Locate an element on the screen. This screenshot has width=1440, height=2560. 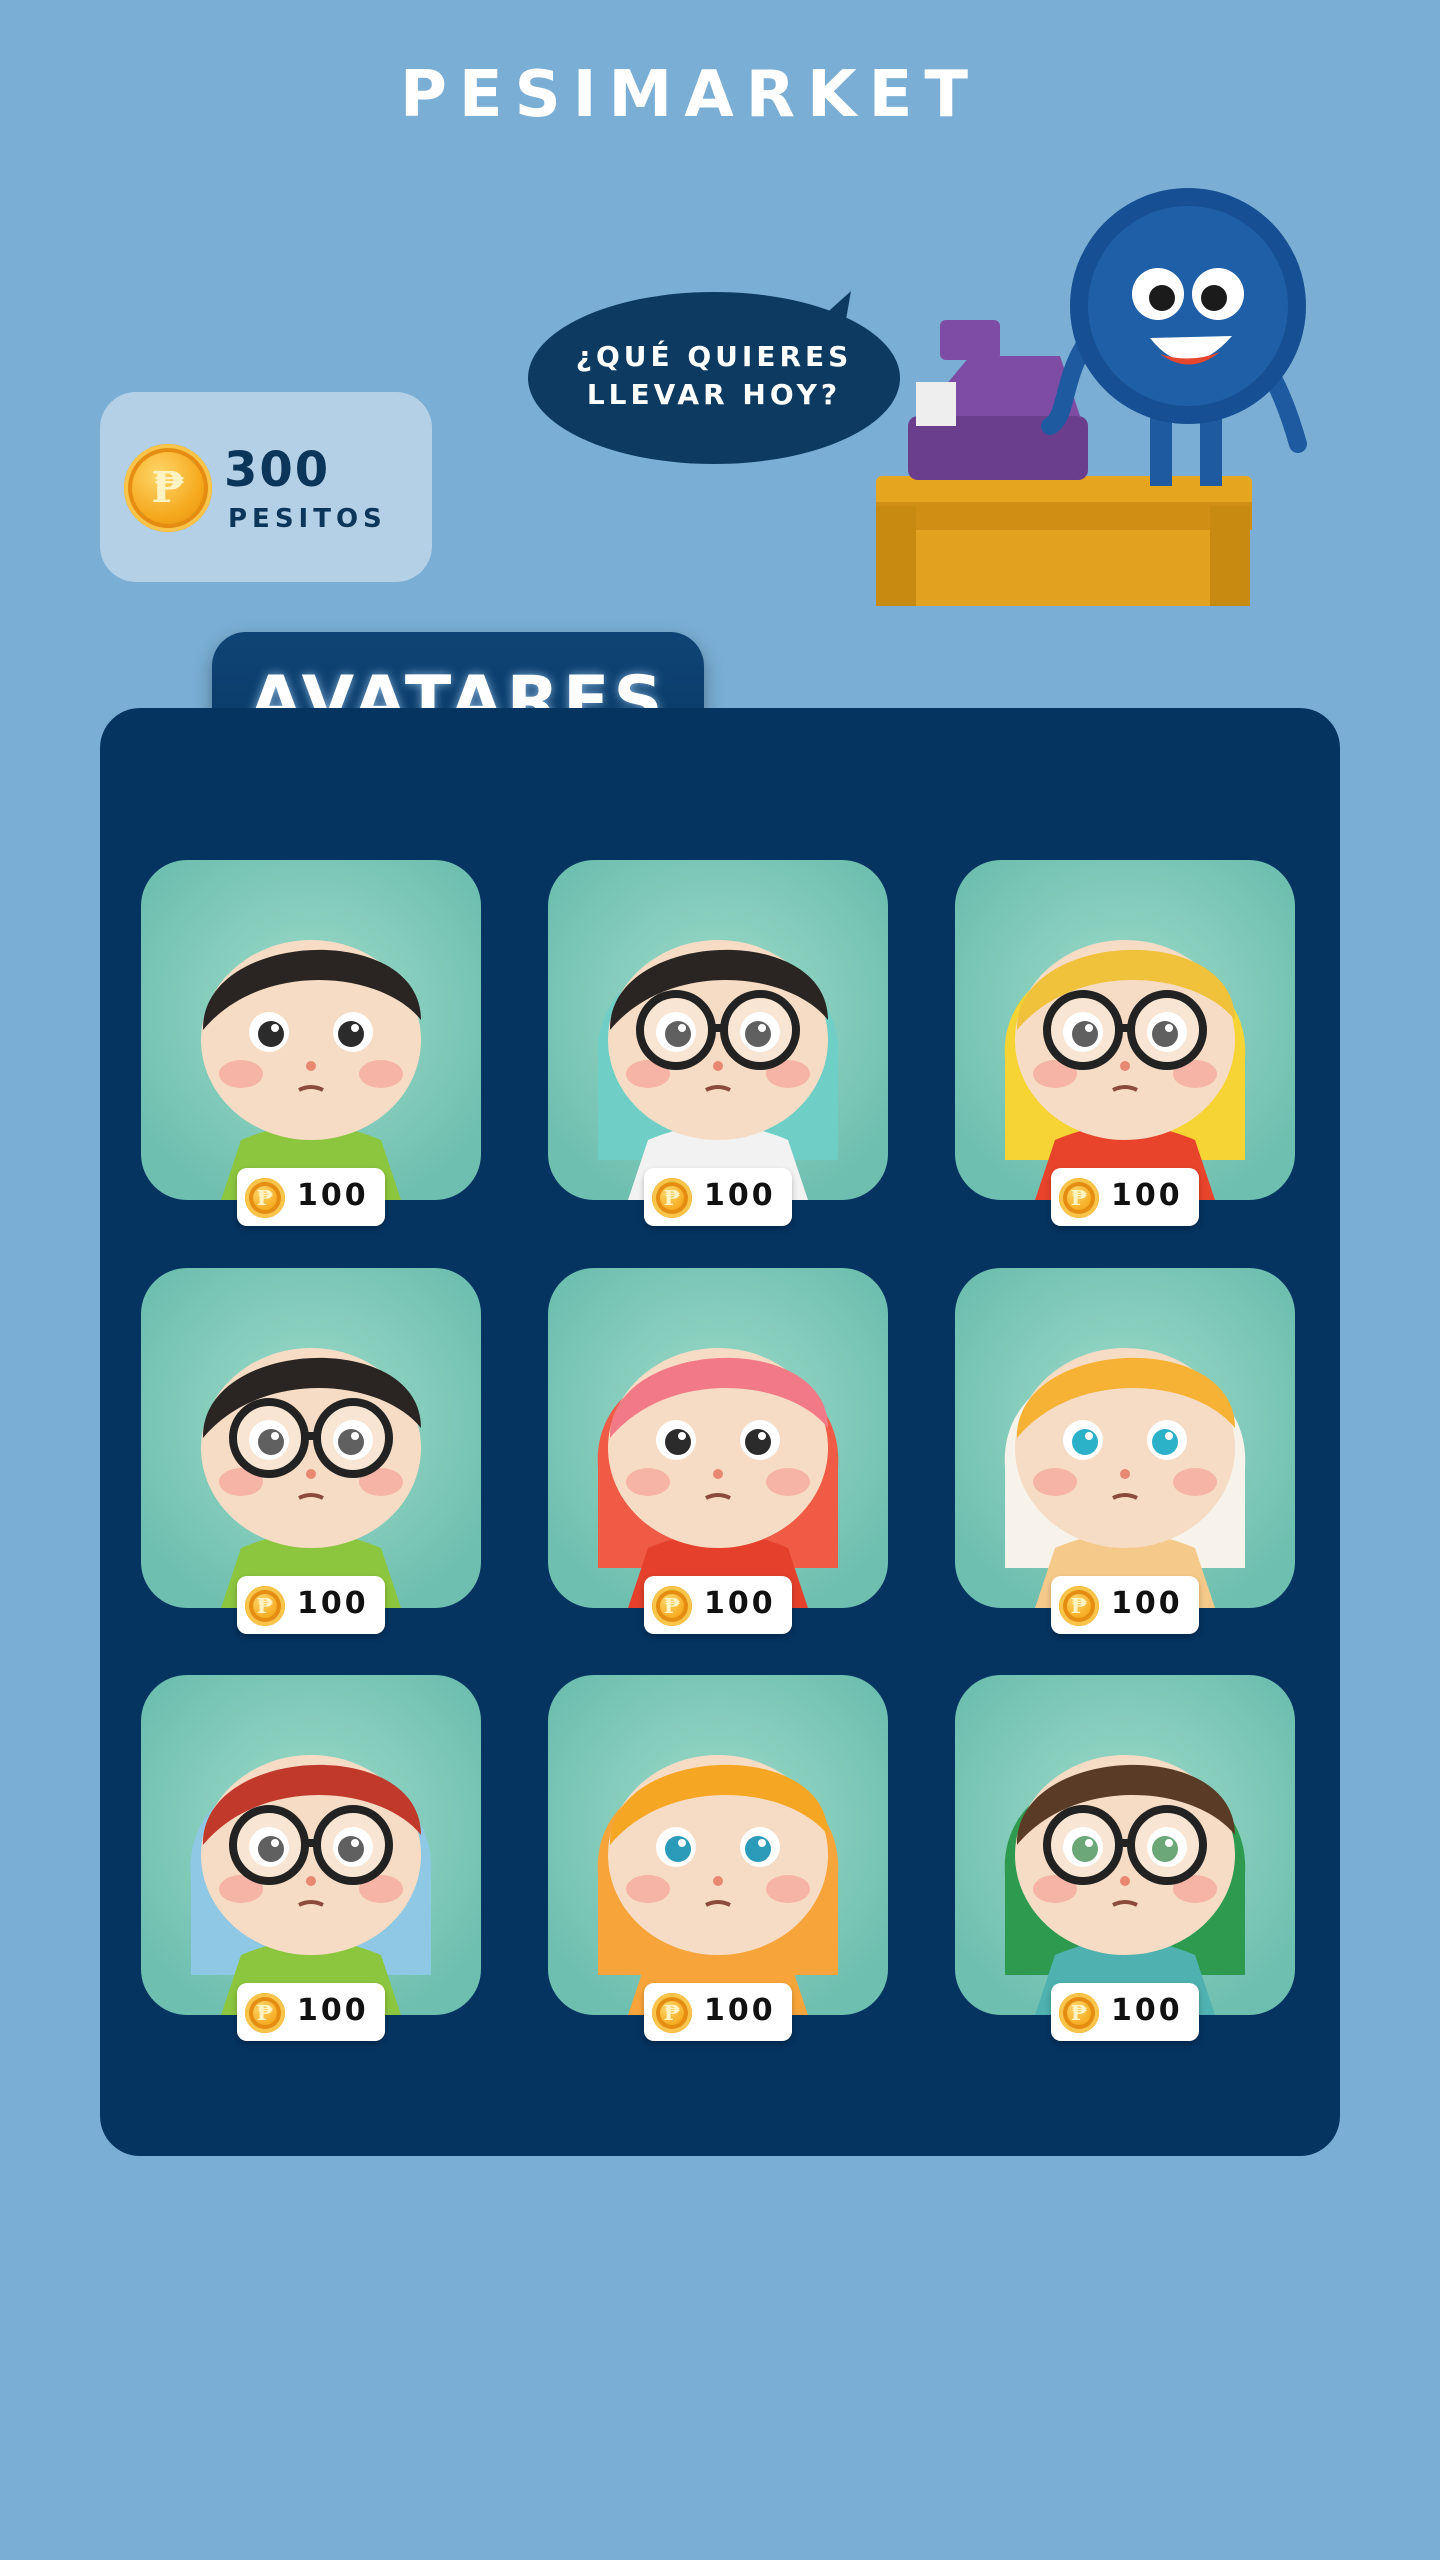
speech-line-2: LLEVAR HOY? is located at coordinates (714, 394).